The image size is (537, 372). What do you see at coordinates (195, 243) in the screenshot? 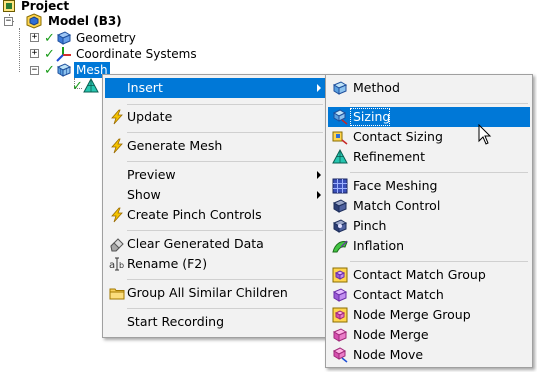
I see `menu-item-label: Clear Generated Data` at bounding box center [195, 243].